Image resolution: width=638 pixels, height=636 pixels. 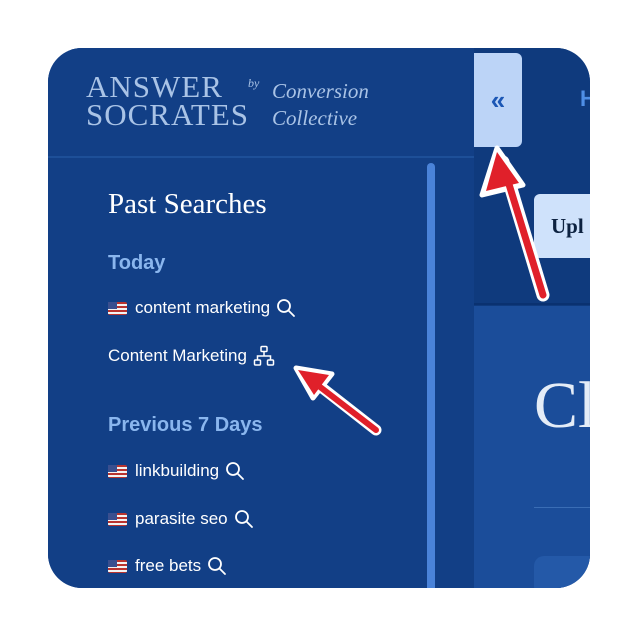 I want to click on top-nav-link: H, so click(x=585, y=99).